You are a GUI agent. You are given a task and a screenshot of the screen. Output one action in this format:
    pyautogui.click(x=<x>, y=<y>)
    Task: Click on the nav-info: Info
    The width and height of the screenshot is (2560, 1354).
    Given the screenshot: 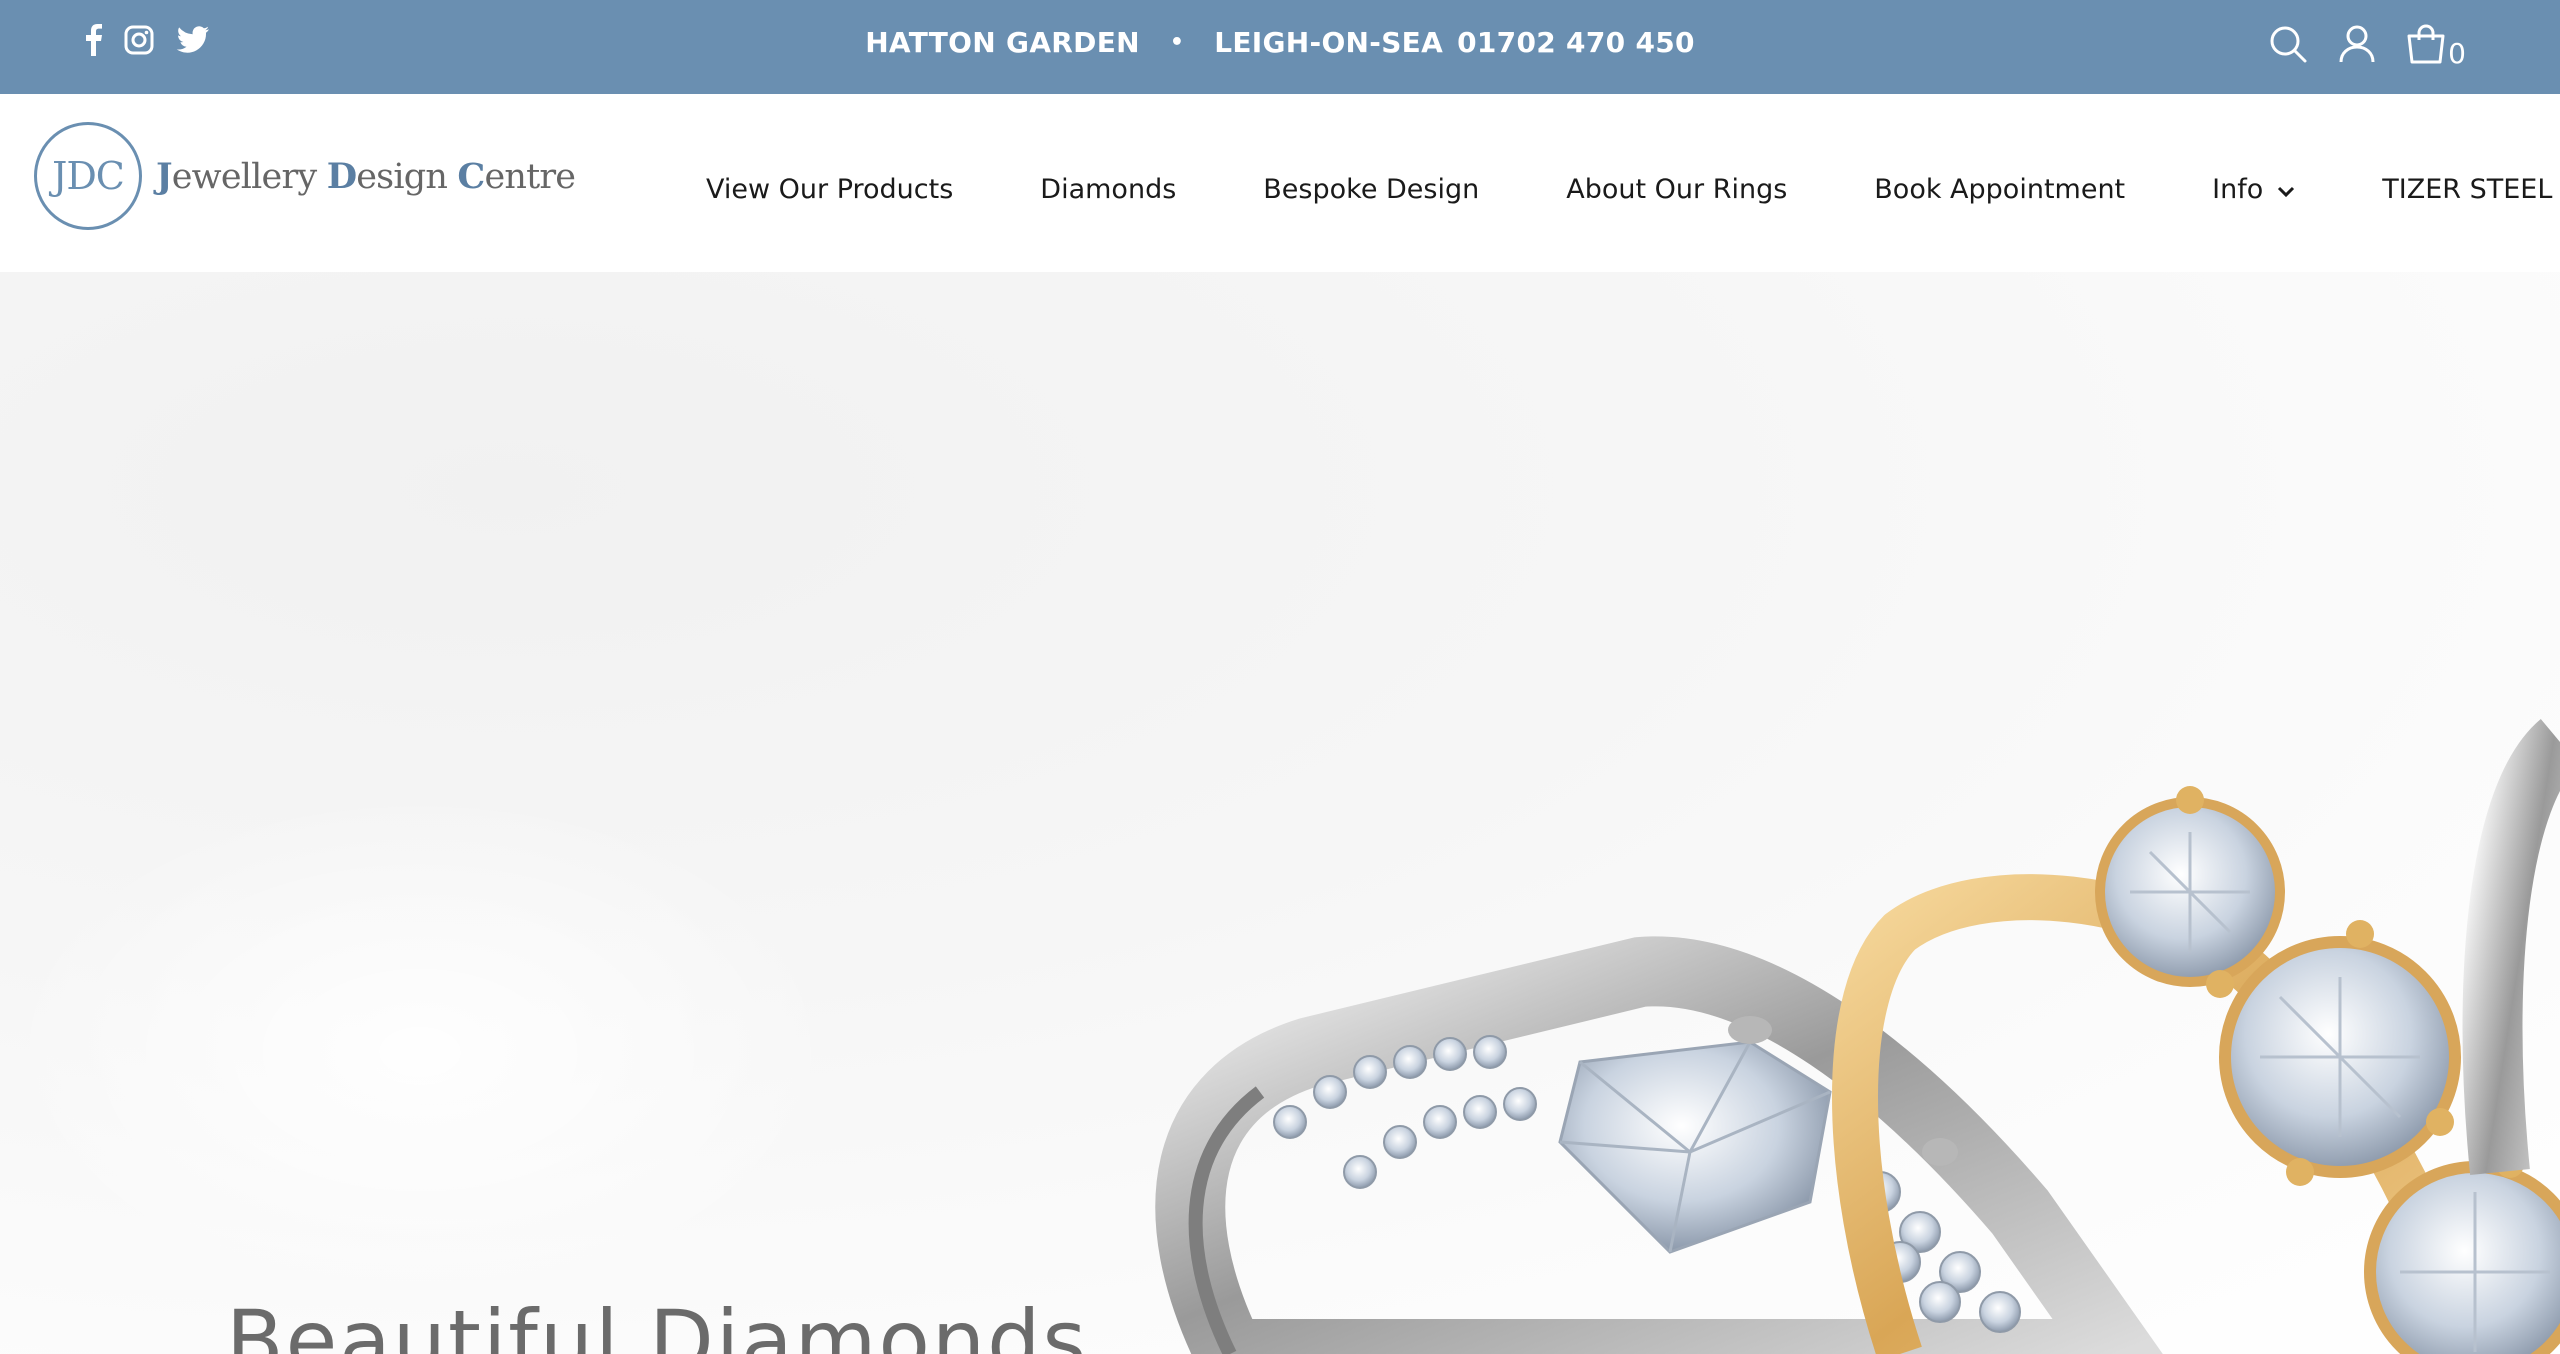 What is the action you would take?
    pyautogui.click(x=2253, y=189)
    